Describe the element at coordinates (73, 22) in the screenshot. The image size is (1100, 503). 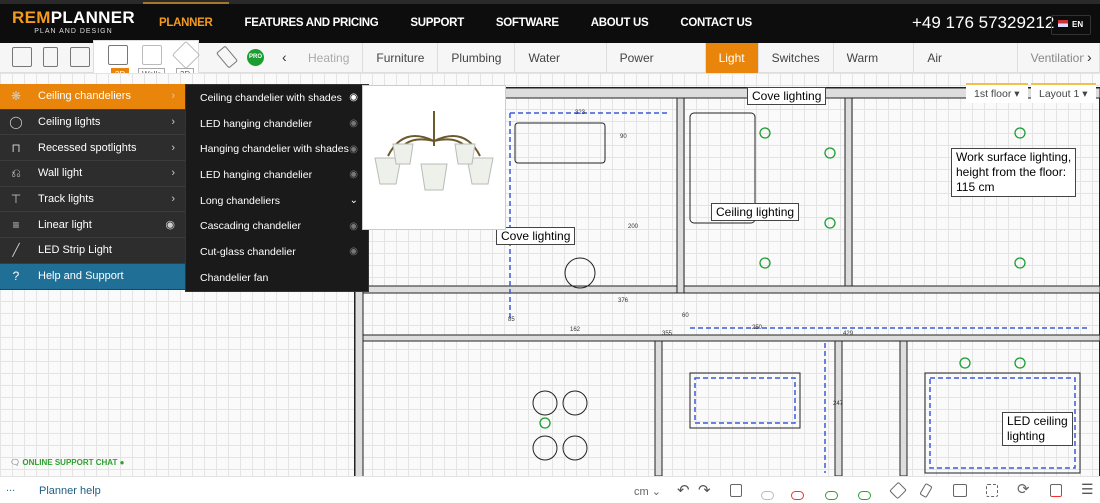
I see `logo: REMPLANNER PLAN AND DESIGN` at that location.